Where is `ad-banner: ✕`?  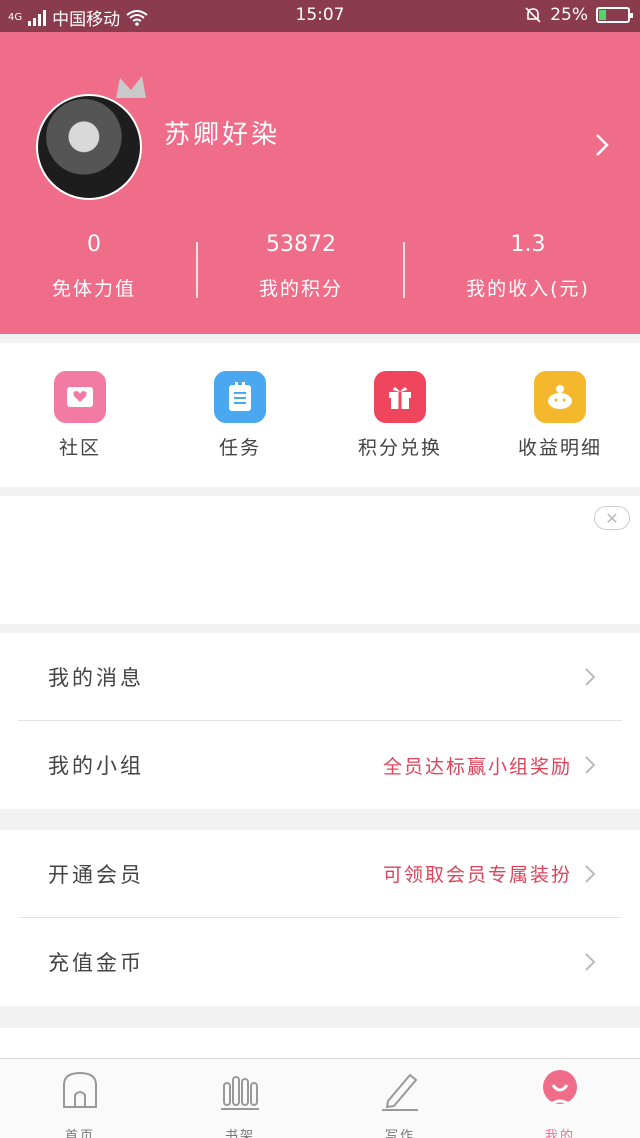
ad-banner: ✕ is located at coordinates (320, 560).